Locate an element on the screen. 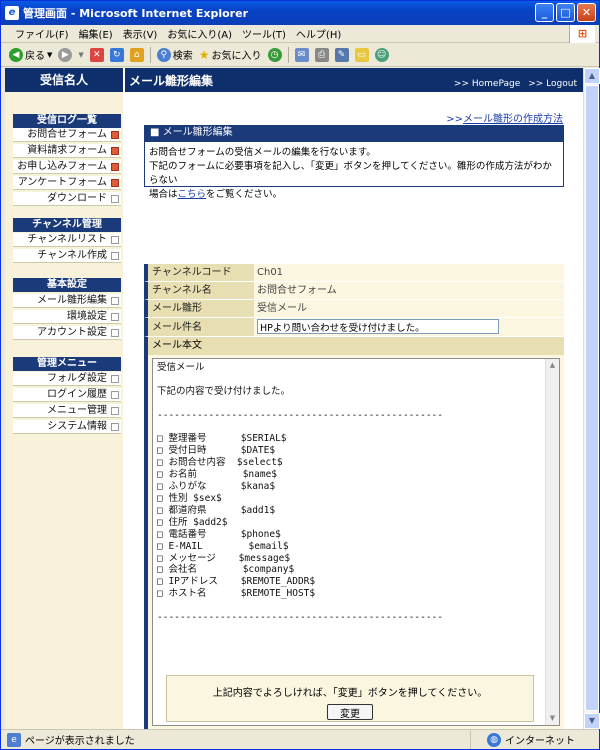 The height and width of the screenshot is (750, 600). back-button: ◀ 戻る ▼ is located at coordinates (30, 54).